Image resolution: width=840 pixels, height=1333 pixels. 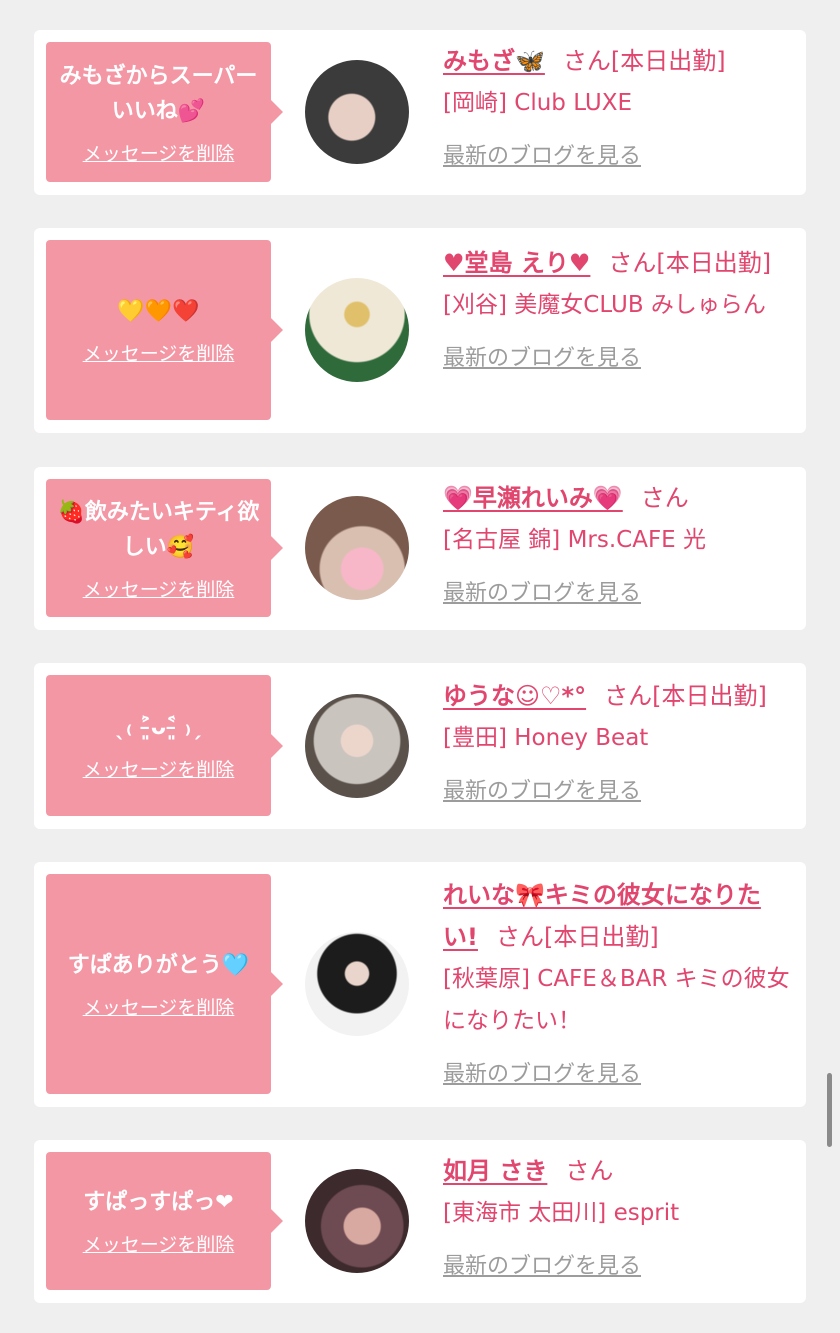 I want to click on message-text: すぱっすぱっ❤, so click(x=158, y=1202).